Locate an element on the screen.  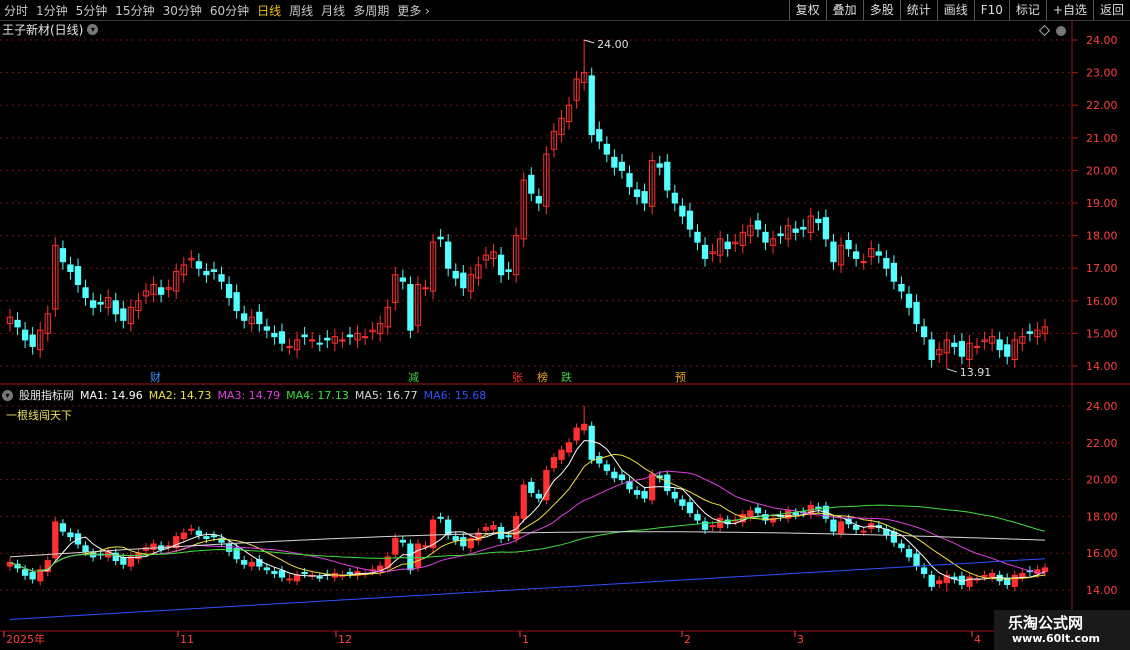
indicator-name: 股朋指标网 is located at coordinates (46, 395).